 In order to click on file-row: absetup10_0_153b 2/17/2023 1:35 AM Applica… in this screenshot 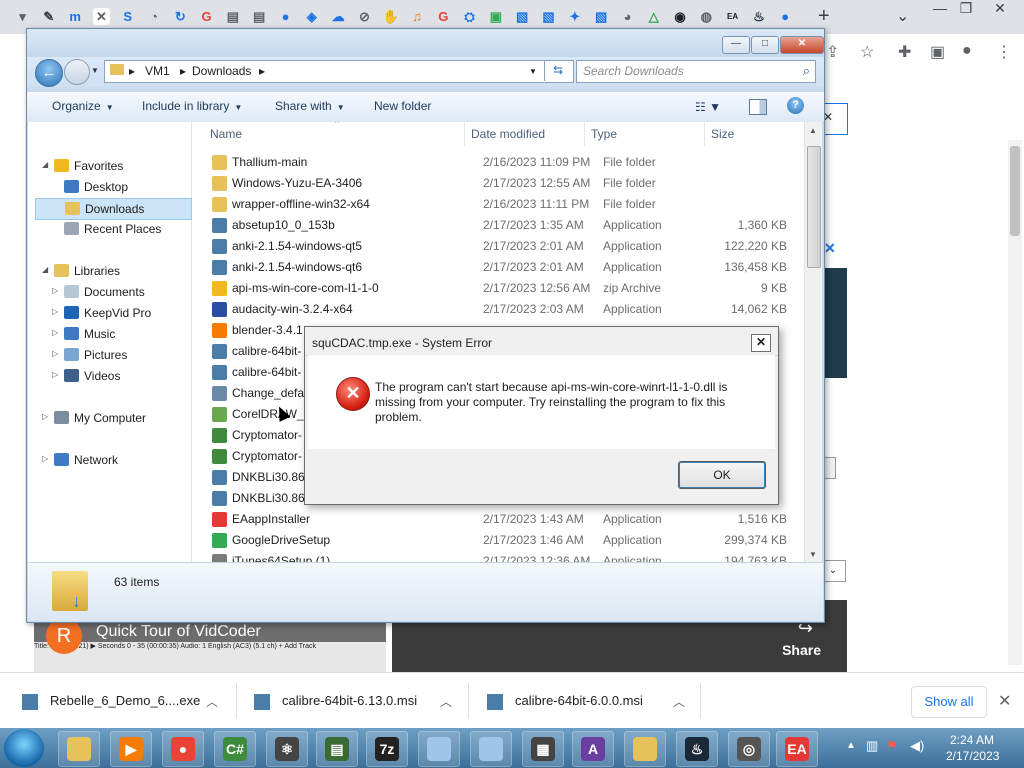, I will do `click(507, 225)`.